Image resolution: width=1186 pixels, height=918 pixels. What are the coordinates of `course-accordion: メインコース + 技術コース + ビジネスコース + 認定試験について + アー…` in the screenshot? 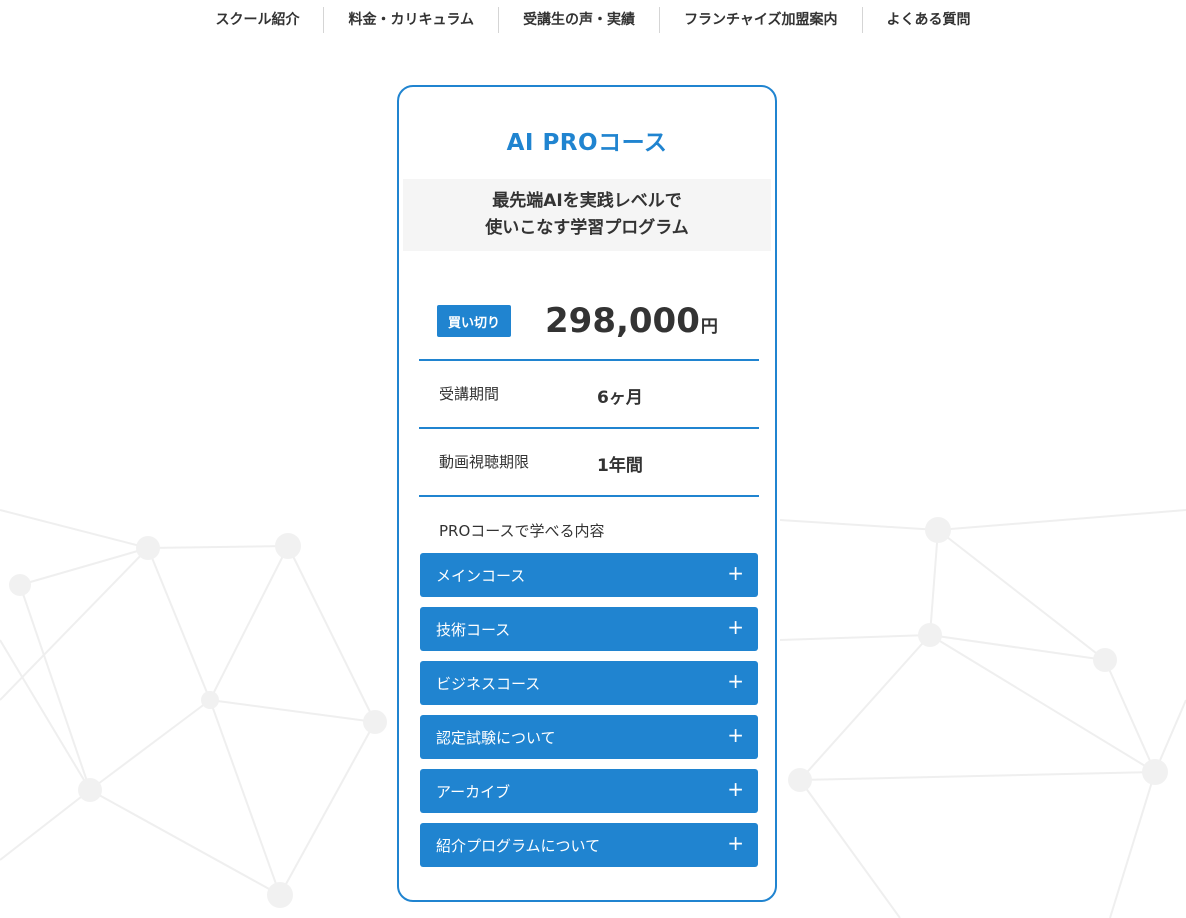 It's located at (589, 715).